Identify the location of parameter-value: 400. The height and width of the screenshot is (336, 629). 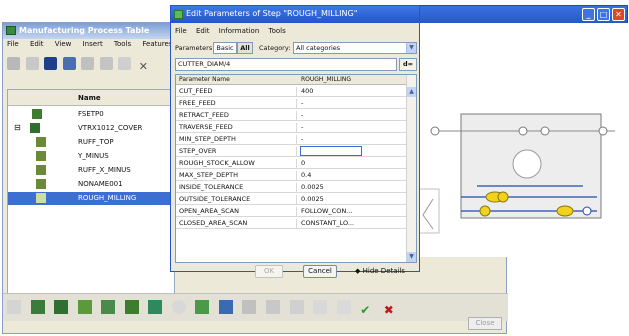
(353, 92).